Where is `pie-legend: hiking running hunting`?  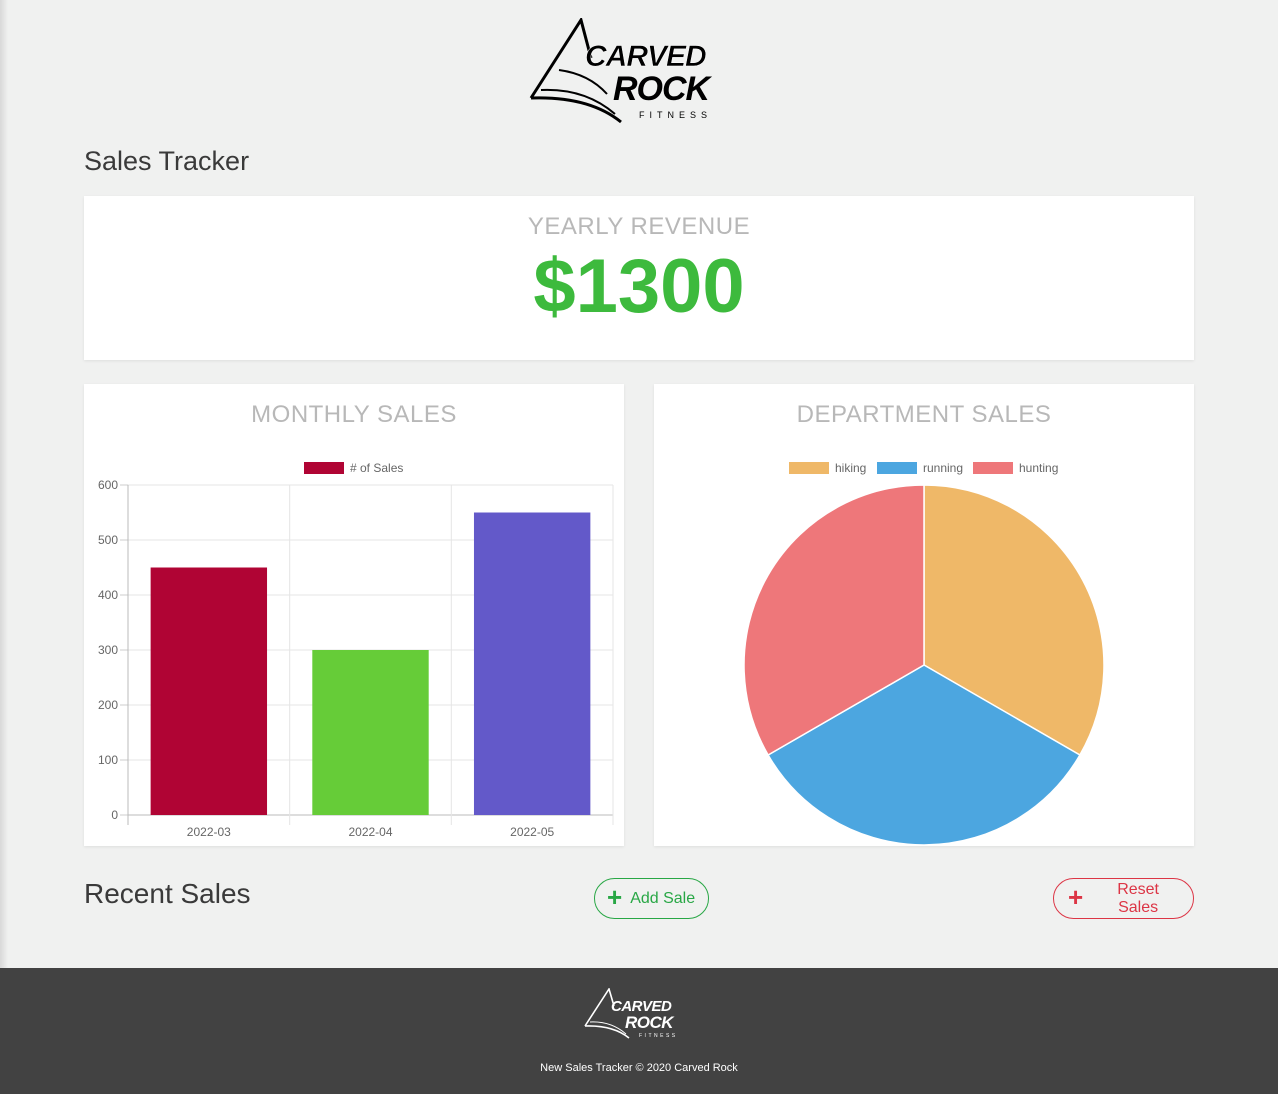
pie-legend: hiking running hunting is located at coordinates (923, 468).